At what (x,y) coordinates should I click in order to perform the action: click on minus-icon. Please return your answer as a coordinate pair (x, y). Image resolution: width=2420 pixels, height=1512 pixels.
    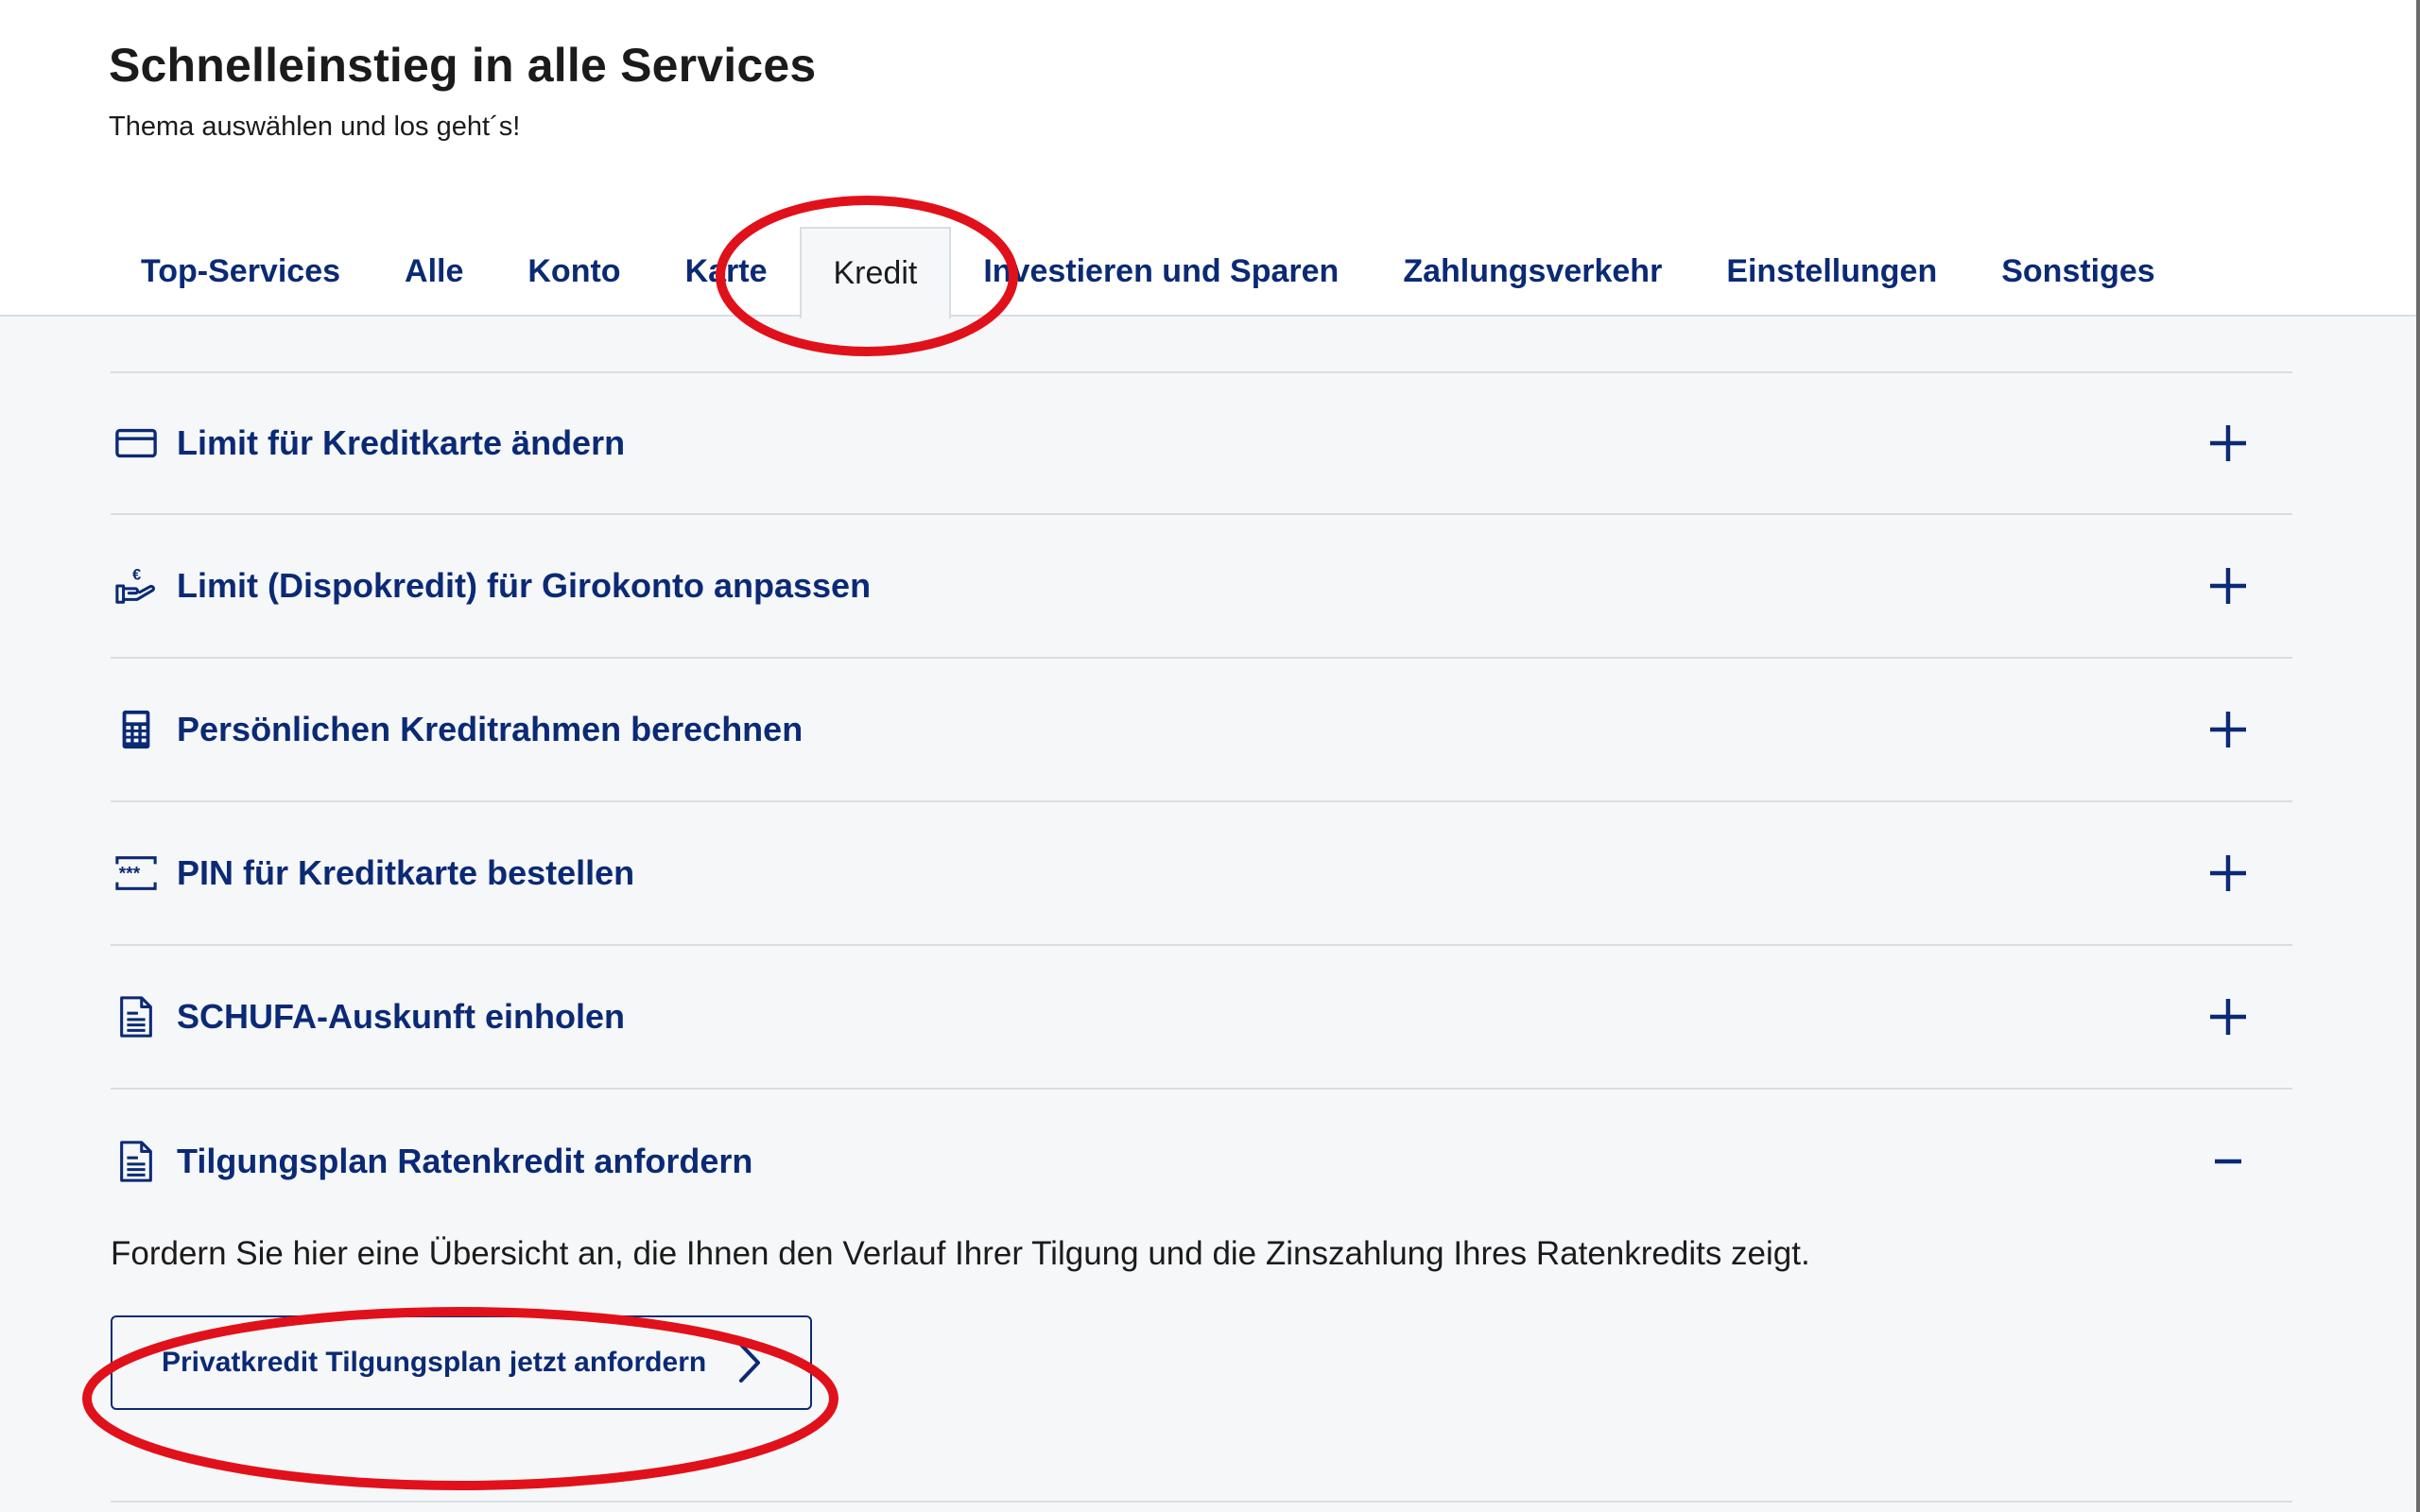
    Looking at the image, I should click on (2228, 1161).